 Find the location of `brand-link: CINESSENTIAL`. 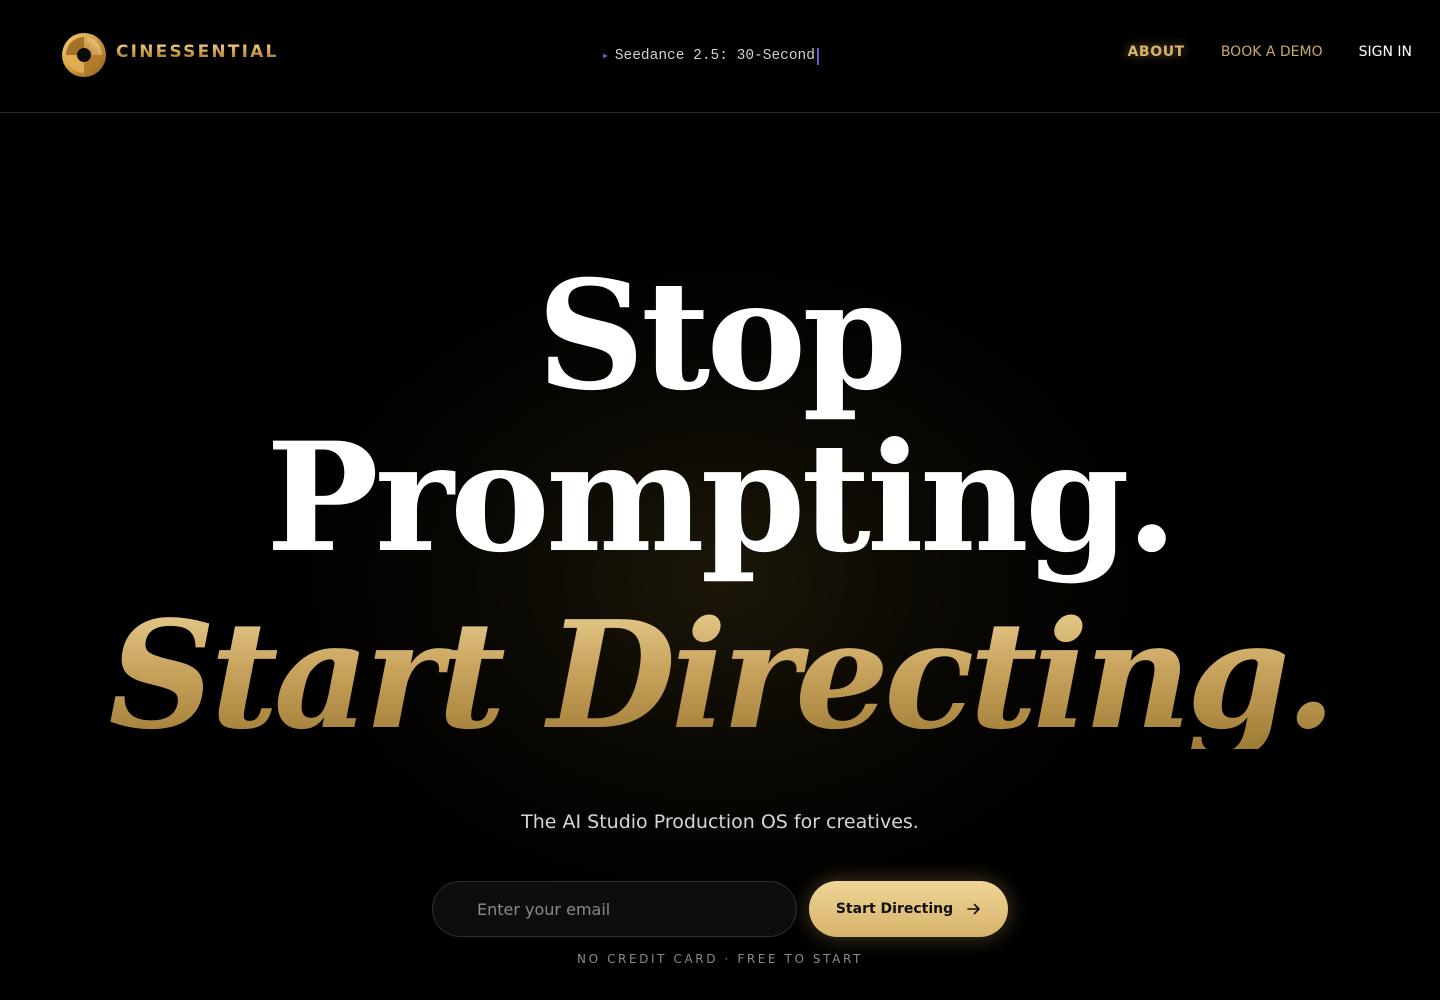

brand-link: CINESSENTIAL is located at coordinates (170, 55).